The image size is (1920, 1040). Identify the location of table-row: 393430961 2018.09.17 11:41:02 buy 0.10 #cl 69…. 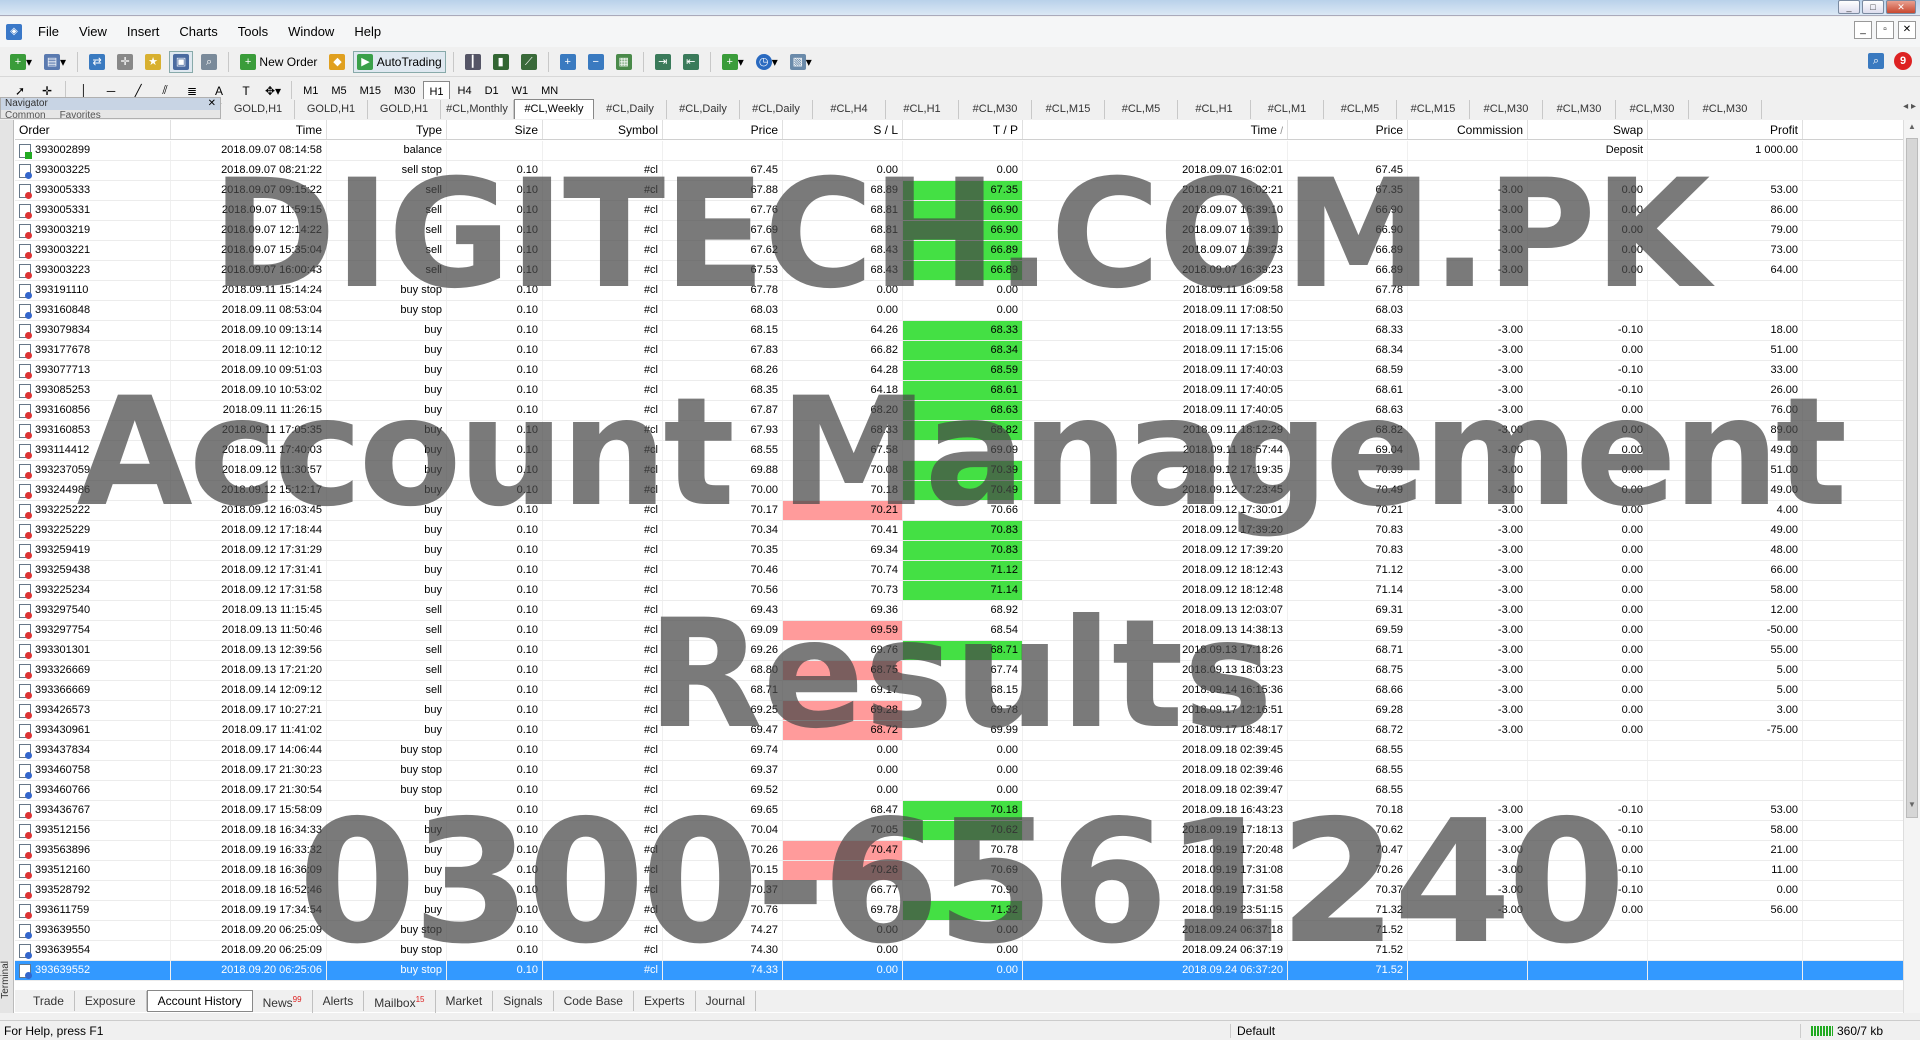
(959, 731).